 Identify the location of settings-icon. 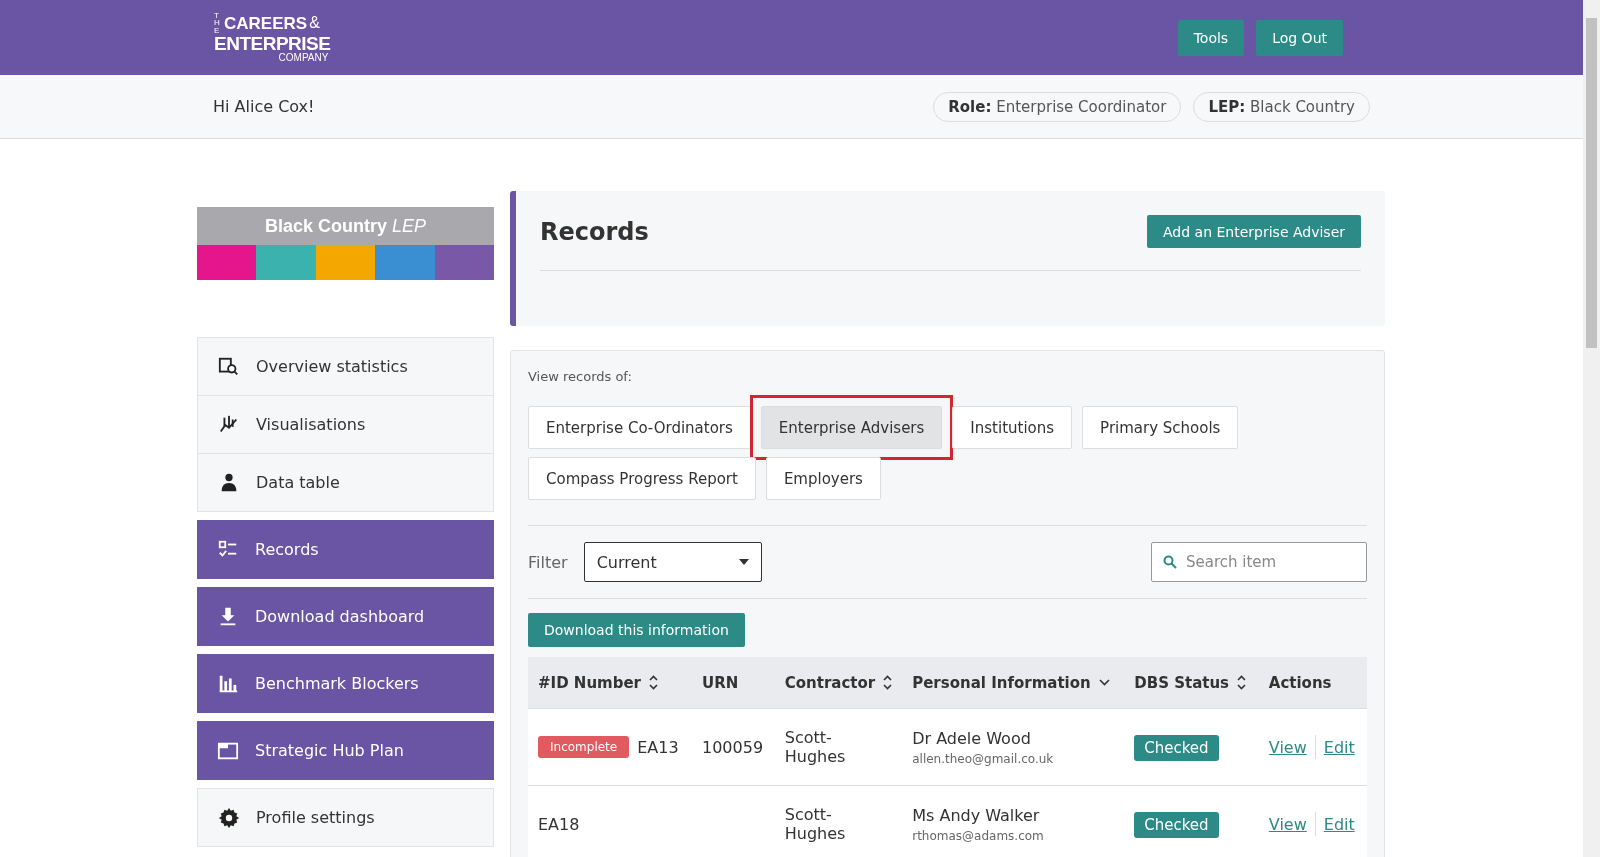
(229, 817).